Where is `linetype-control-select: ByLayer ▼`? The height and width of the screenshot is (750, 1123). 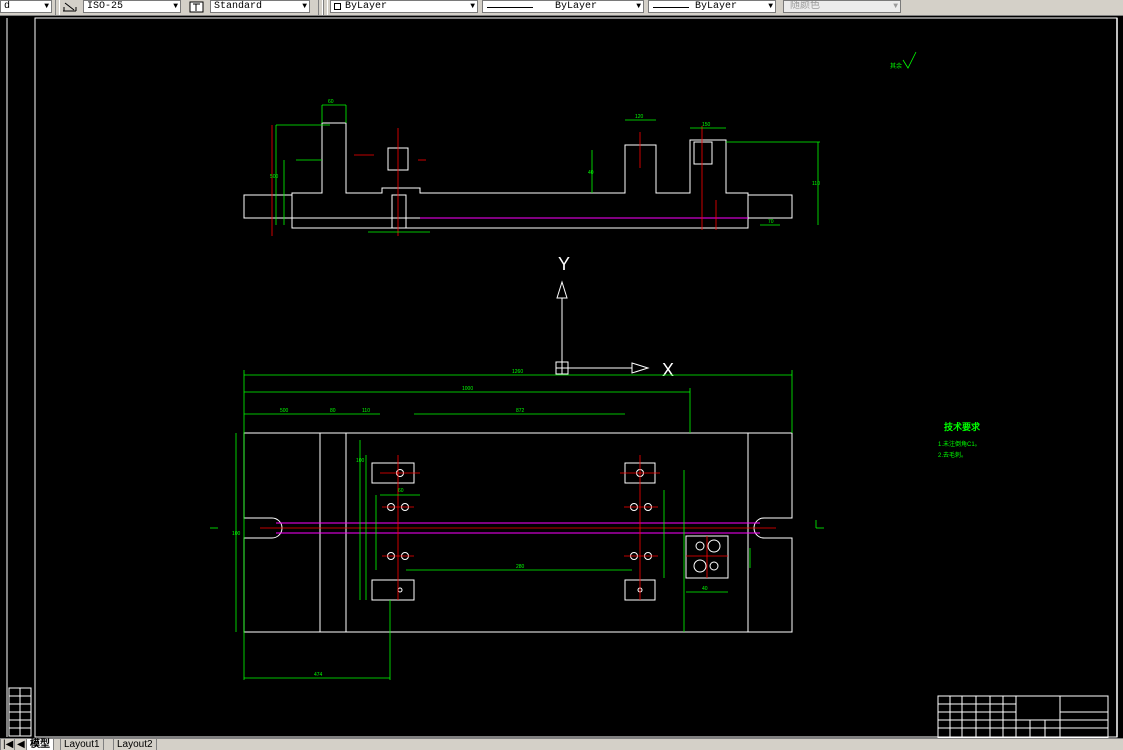 linetype-control-select: ByLayer ▼ is located at coordinates (563, 6).